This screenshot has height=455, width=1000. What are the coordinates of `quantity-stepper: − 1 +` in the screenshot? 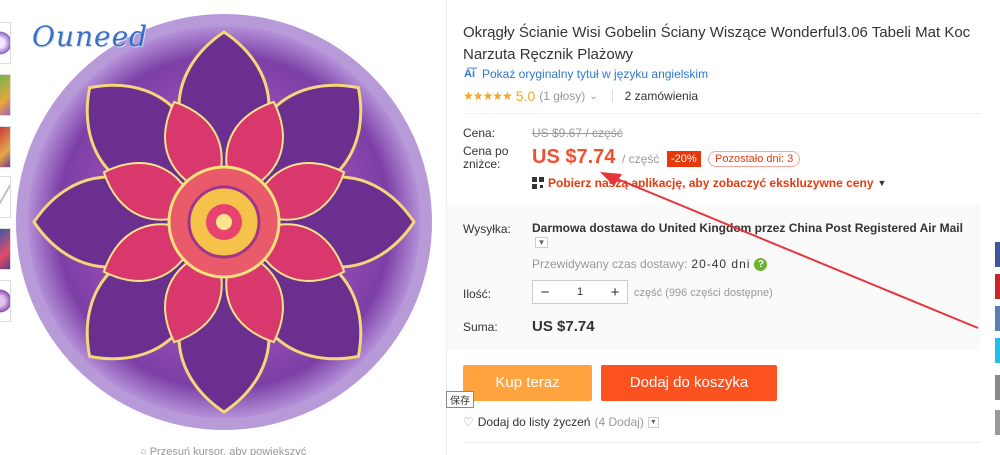 It's located at (580, 292).